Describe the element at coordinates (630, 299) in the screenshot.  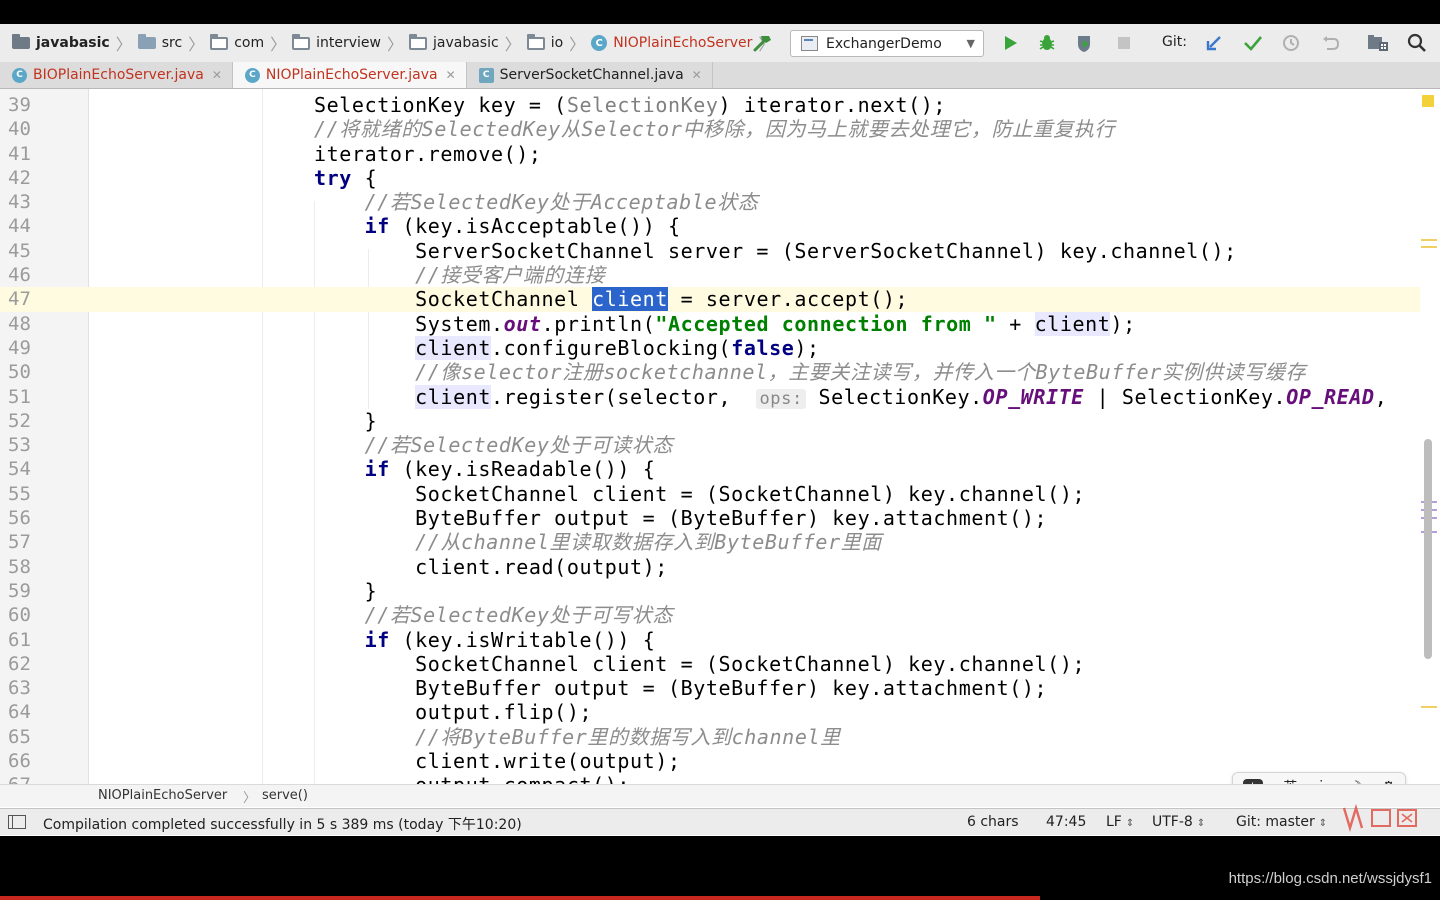
I see `selected-text: client` at that location.